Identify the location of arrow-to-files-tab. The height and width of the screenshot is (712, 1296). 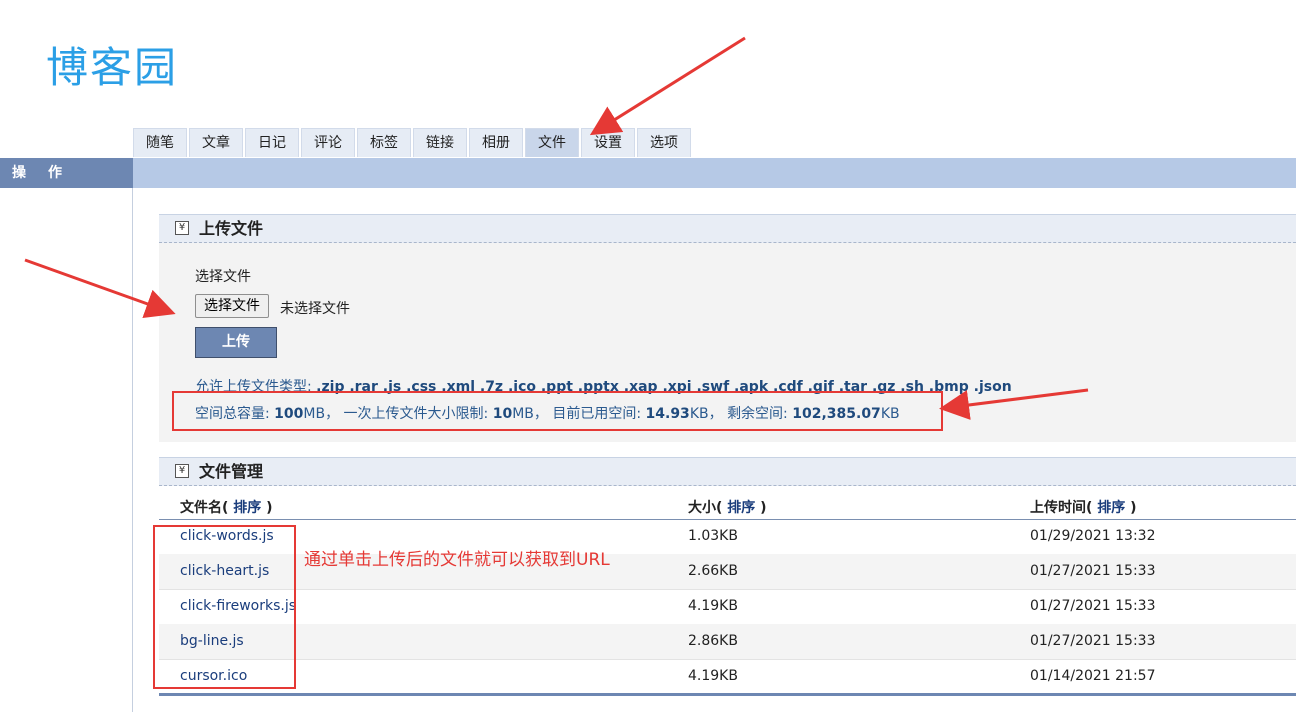
(667, 86).